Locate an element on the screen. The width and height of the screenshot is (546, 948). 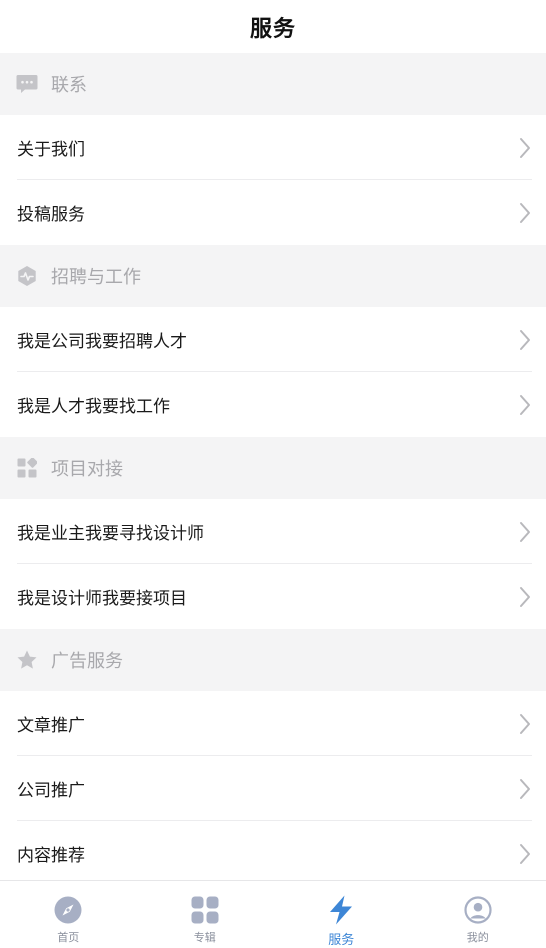
section-header-projects: 项目对接 is located at coordinates (273, 468).